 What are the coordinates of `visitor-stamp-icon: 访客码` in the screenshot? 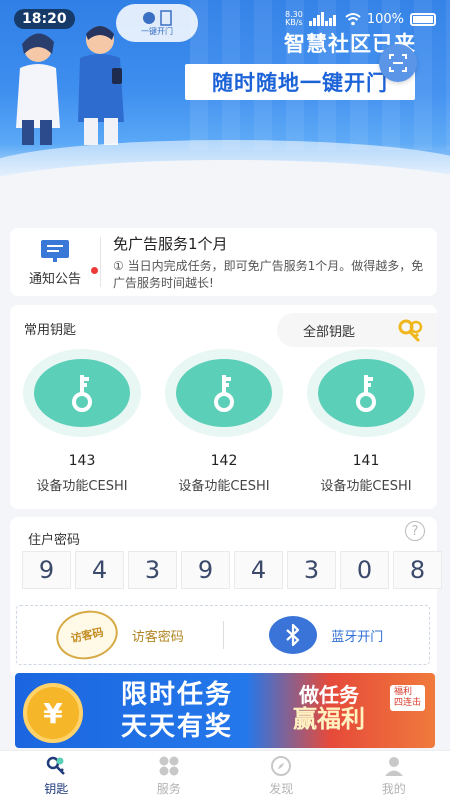 It's located at (87, 635).